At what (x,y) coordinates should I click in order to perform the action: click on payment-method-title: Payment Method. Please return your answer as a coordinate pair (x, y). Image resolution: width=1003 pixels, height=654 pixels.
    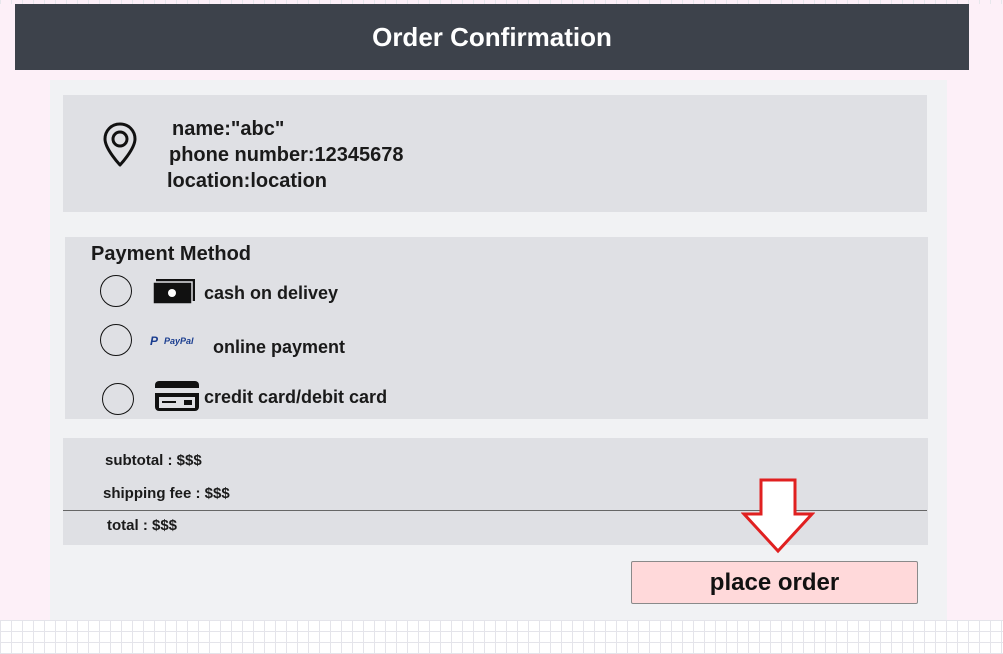
    Looking at the image, I should click on (171, 254).